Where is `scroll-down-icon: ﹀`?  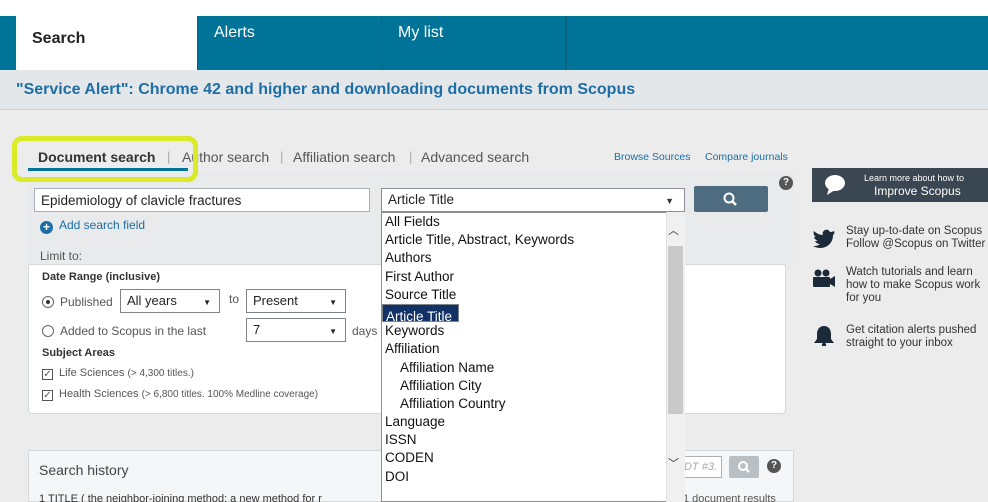
scroll-down-icon: ﹀ is located at coordinates (673, 463).